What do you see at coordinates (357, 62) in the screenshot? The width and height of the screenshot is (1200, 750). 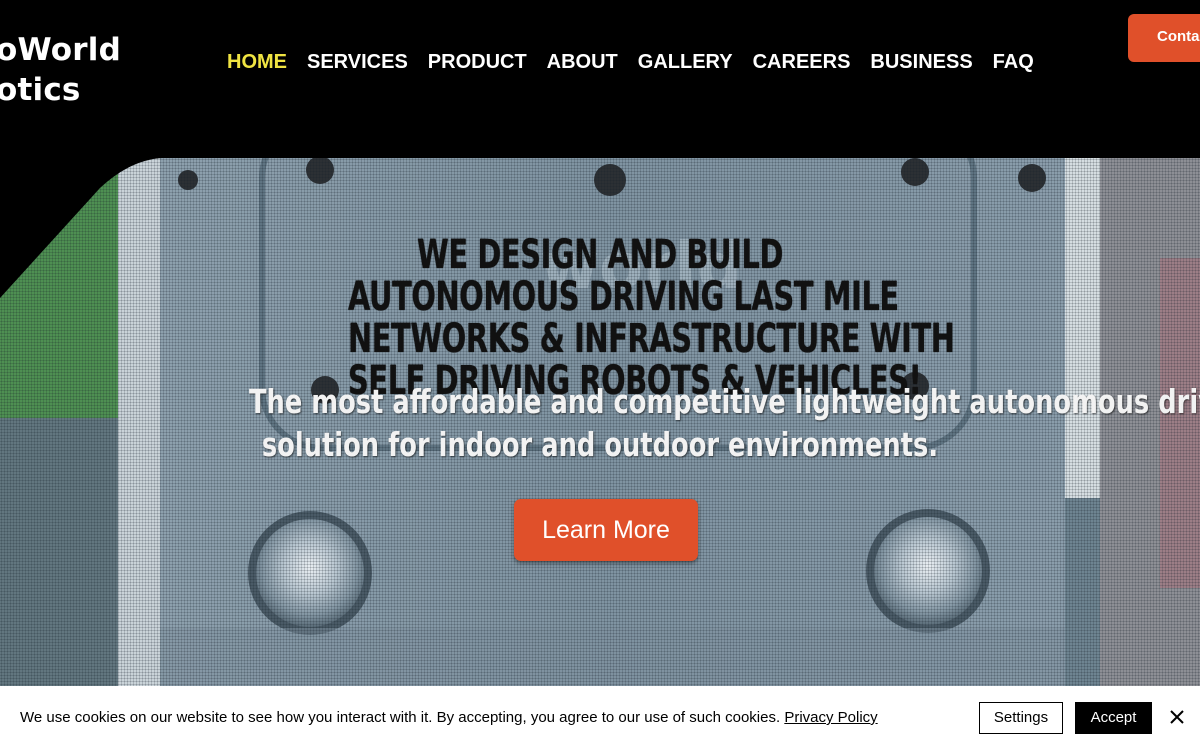 I see `nav-item-services: SERVICES` at bounding box center [357, 62].